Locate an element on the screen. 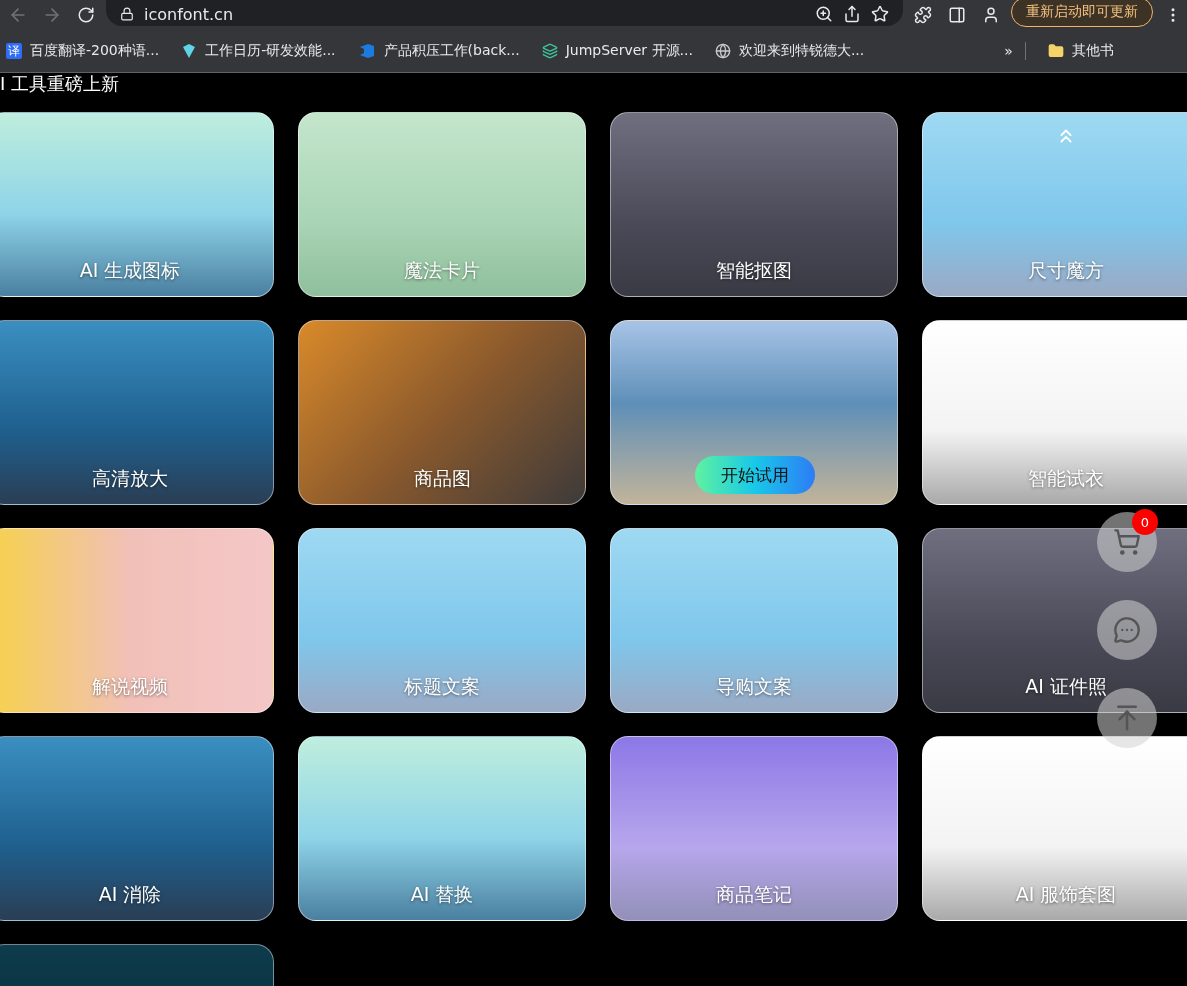 The width and height of the screenshot is (1187, 986). profile-icon is located at coordinates (991, 15).